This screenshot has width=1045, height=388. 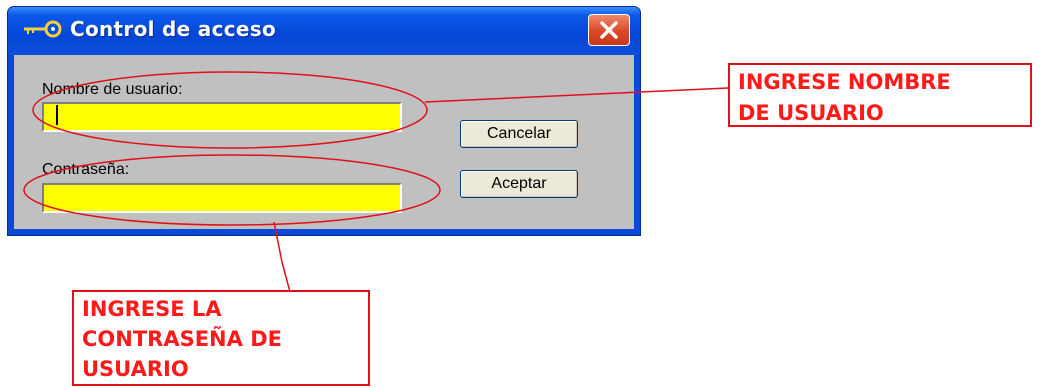 I want to click on key-icon, so click(x=43, y=29).